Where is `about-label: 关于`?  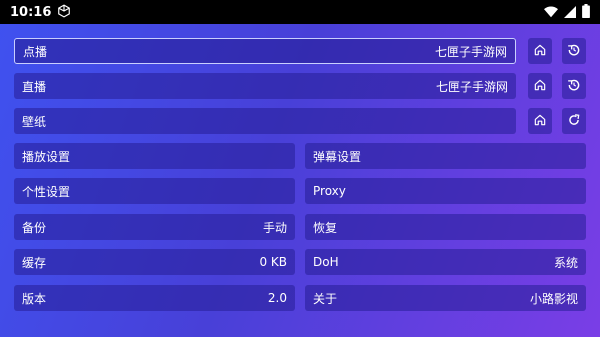 about-label: 关于 is located at coordinates (325, 298).